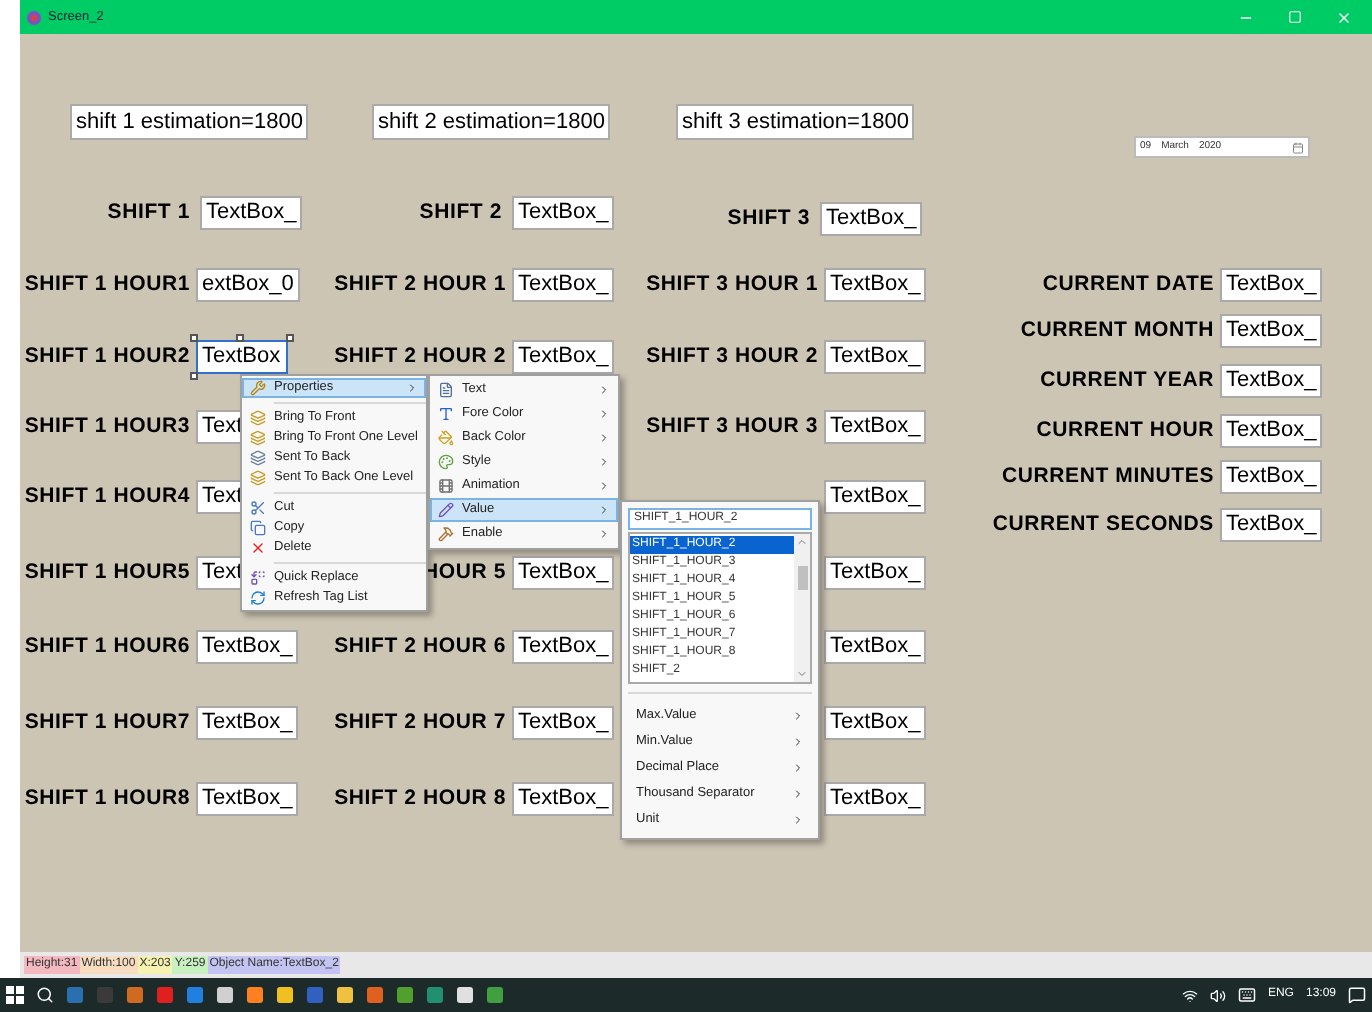 Image resolution: width=1372 pixels, height=1012 pixels. I want to click on field-label: SHIFT 3, so click(768, 219).